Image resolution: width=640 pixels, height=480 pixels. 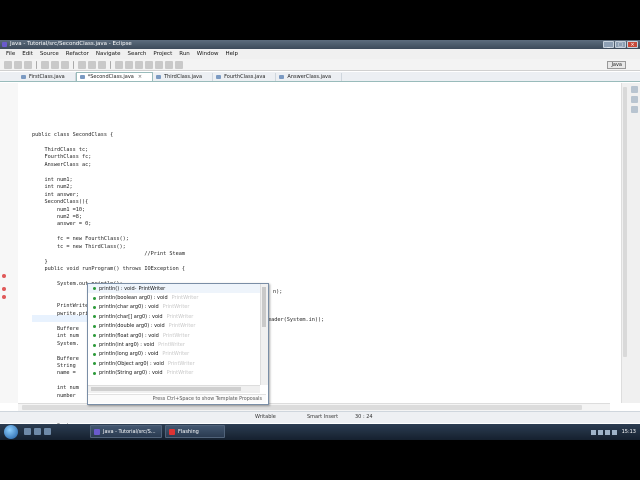 I want to click on tab-thirdclass: ThirdClass.java, so click(x=183, y=77).